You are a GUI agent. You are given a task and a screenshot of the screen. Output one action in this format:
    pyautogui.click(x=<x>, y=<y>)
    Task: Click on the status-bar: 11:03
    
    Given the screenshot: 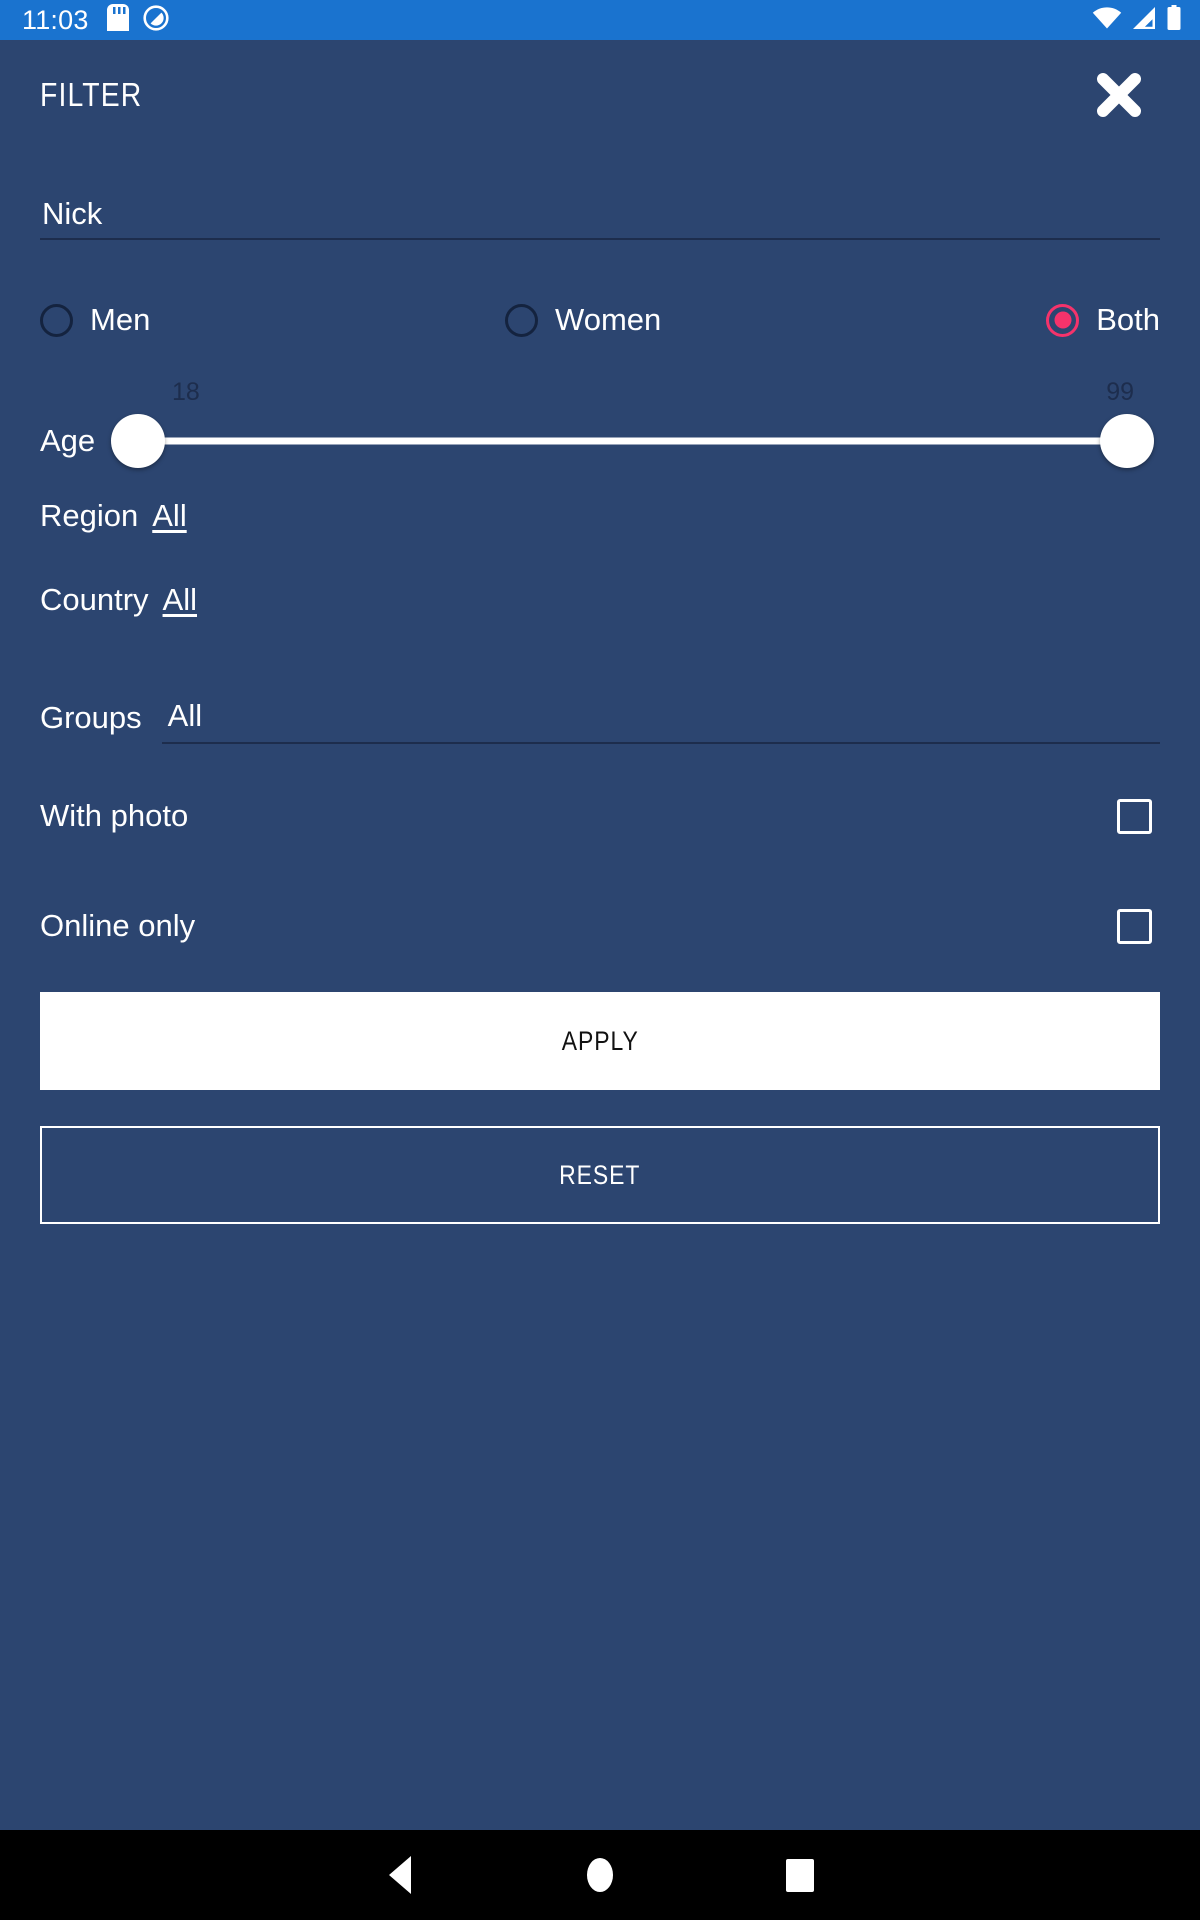 What is the action you would take?
    pyautogui.click(x=600, y=20)
    